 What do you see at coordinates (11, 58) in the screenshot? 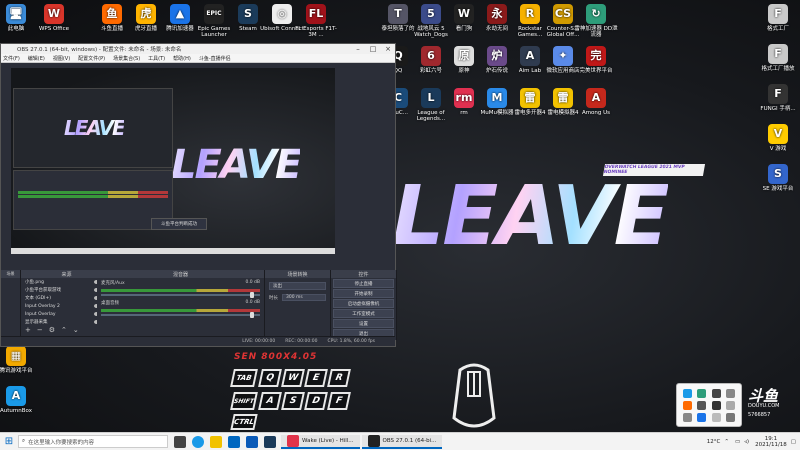
I see `menu-item-0: 文件(F)` at bounding box center [11, 58].